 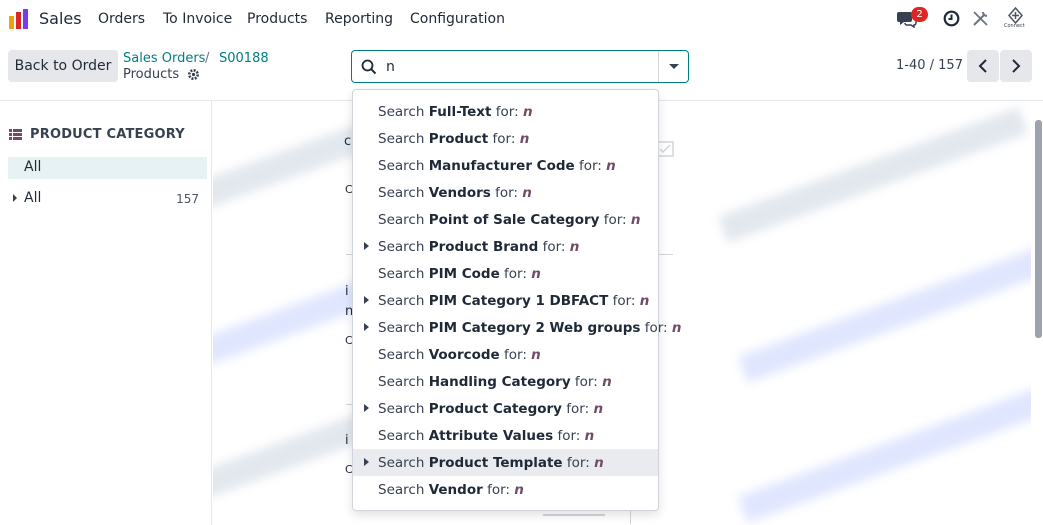 What do you see at coordinates (460, 112) in the screenshot?
I see `search-field-name: Full-Text` at bounding box center [460, 112].